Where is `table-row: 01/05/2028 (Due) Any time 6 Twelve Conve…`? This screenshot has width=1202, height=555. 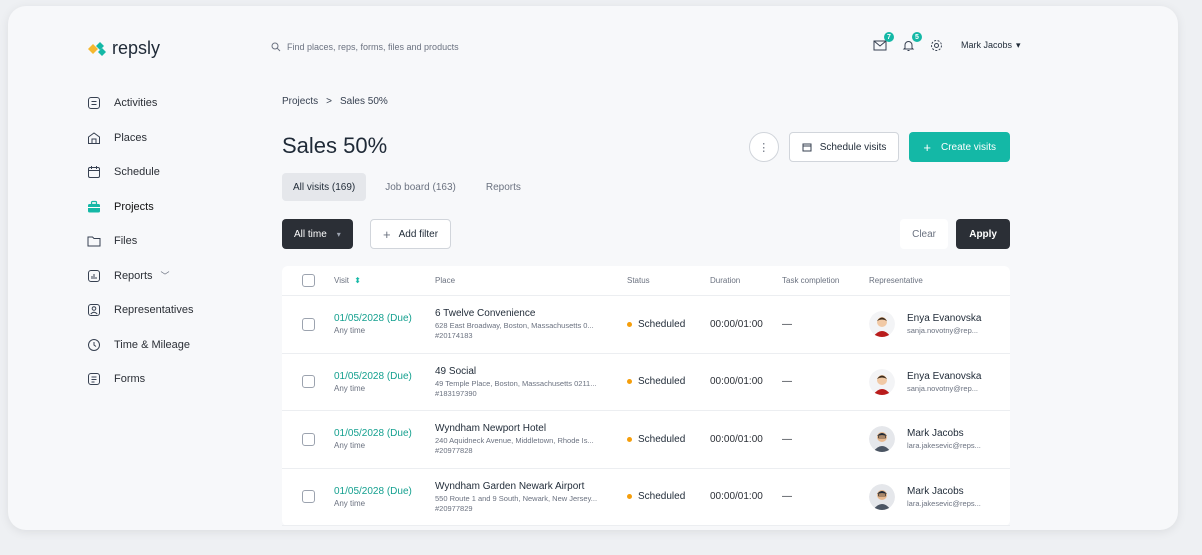
table-row: 01/05/2028 (Due) Any time 6 Twelve Conve… is located at coordinates (646, 325).